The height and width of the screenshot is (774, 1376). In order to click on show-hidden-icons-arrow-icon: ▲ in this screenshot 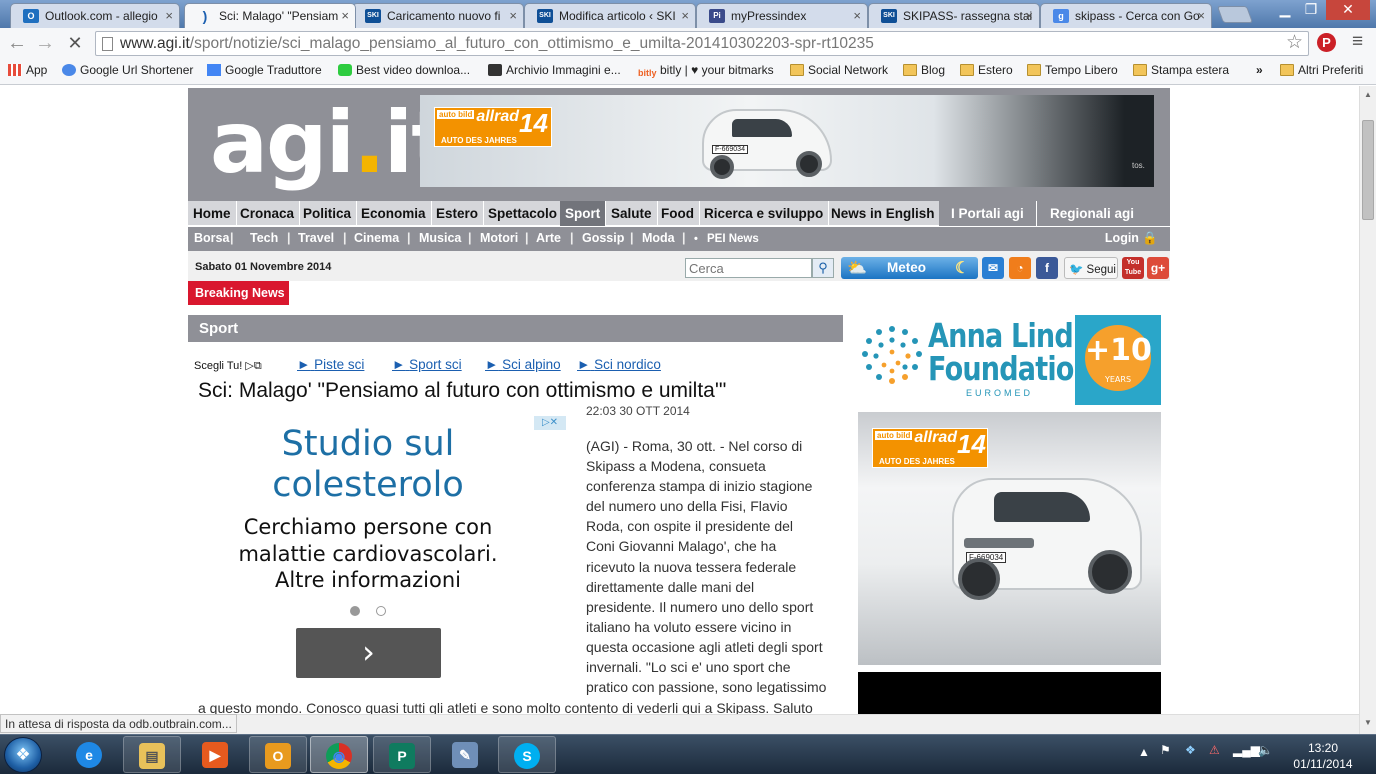, I will do `click(1144, 752)`.